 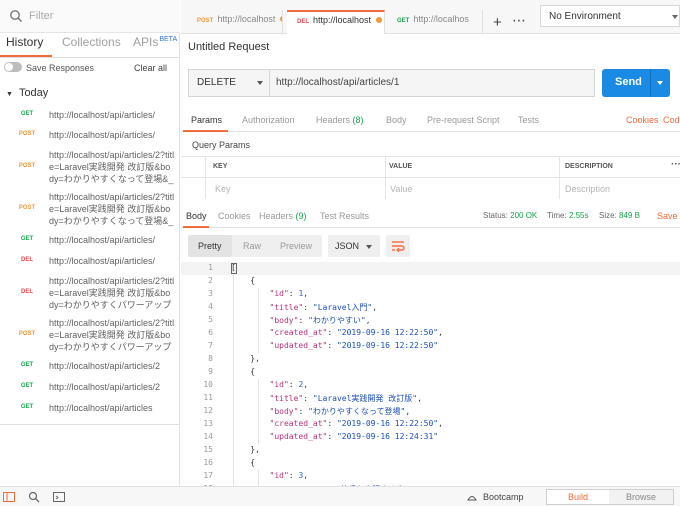 What do you see at coordinates (587, 189) in the screenshot?
I see `param-description-input: Description` at bounding box center [587, 189].